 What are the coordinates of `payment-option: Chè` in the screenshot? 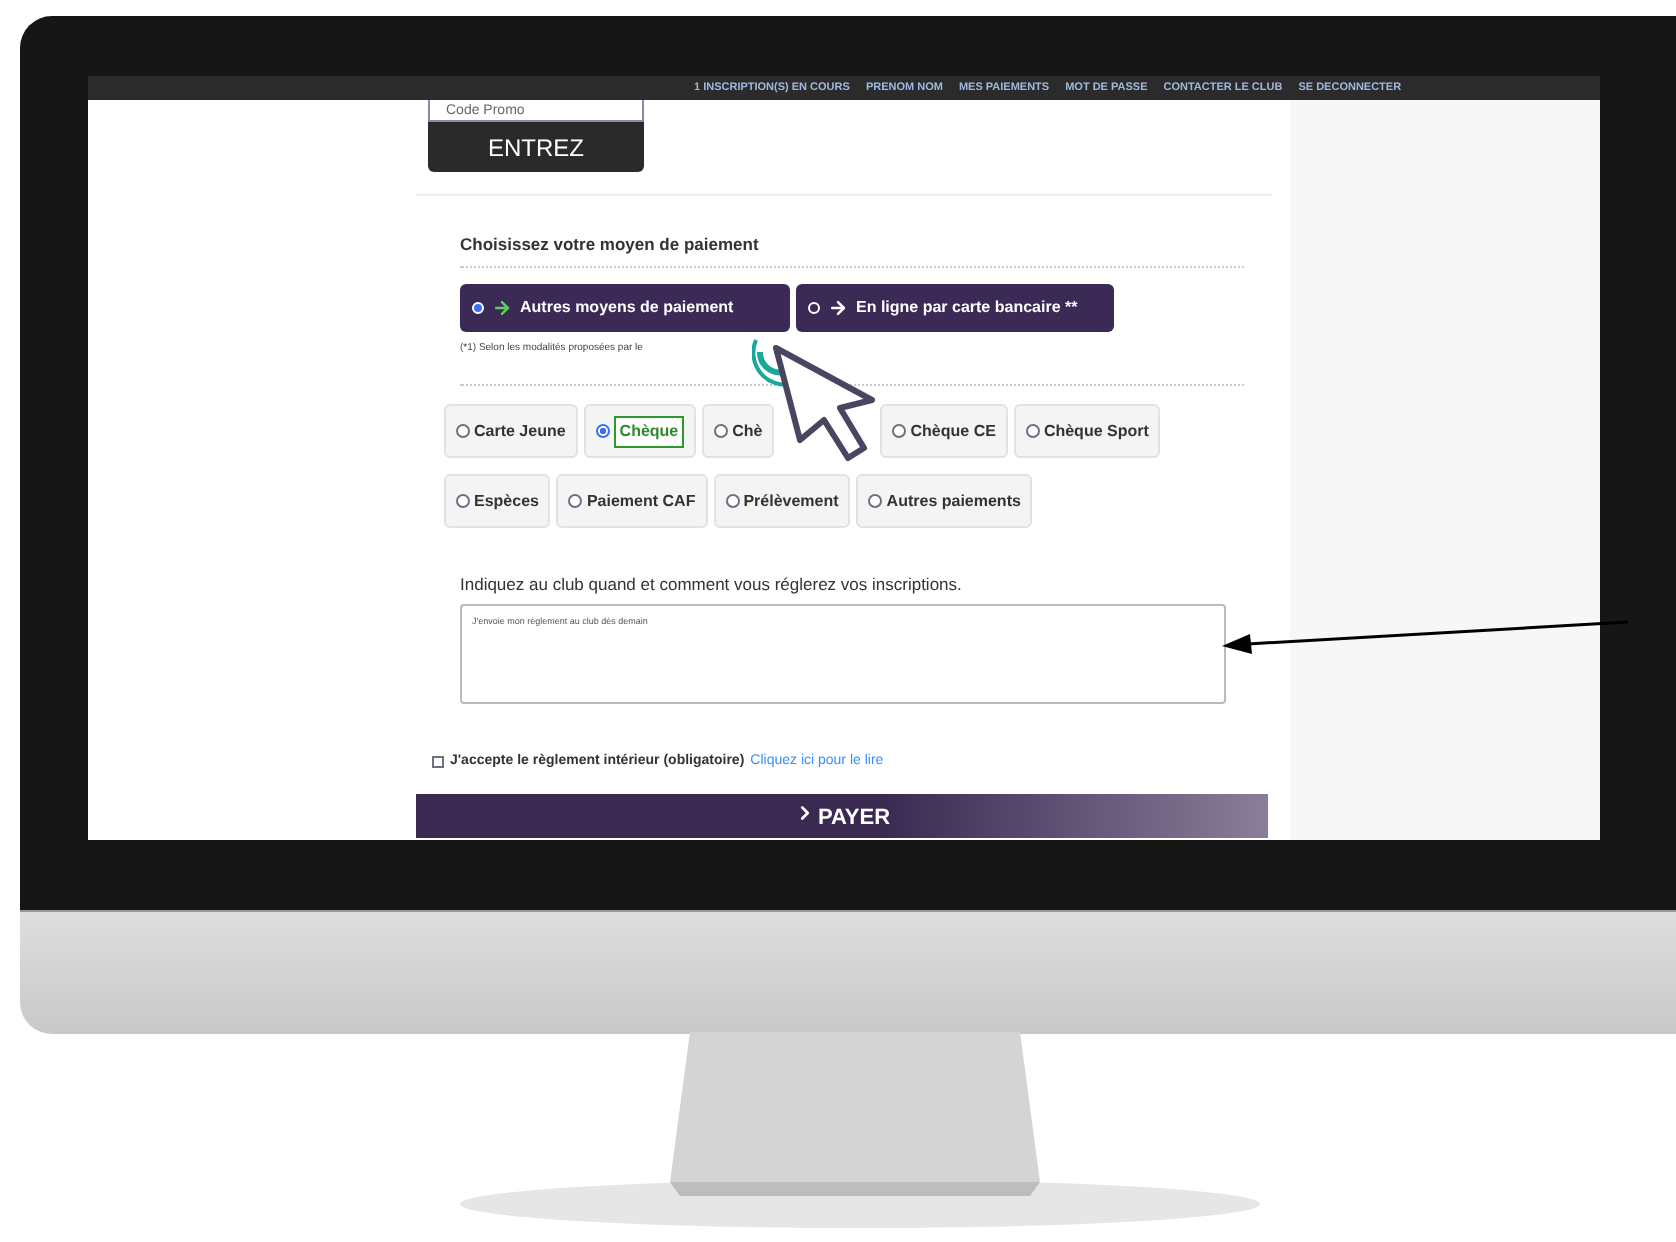 It's located at (738, 431).